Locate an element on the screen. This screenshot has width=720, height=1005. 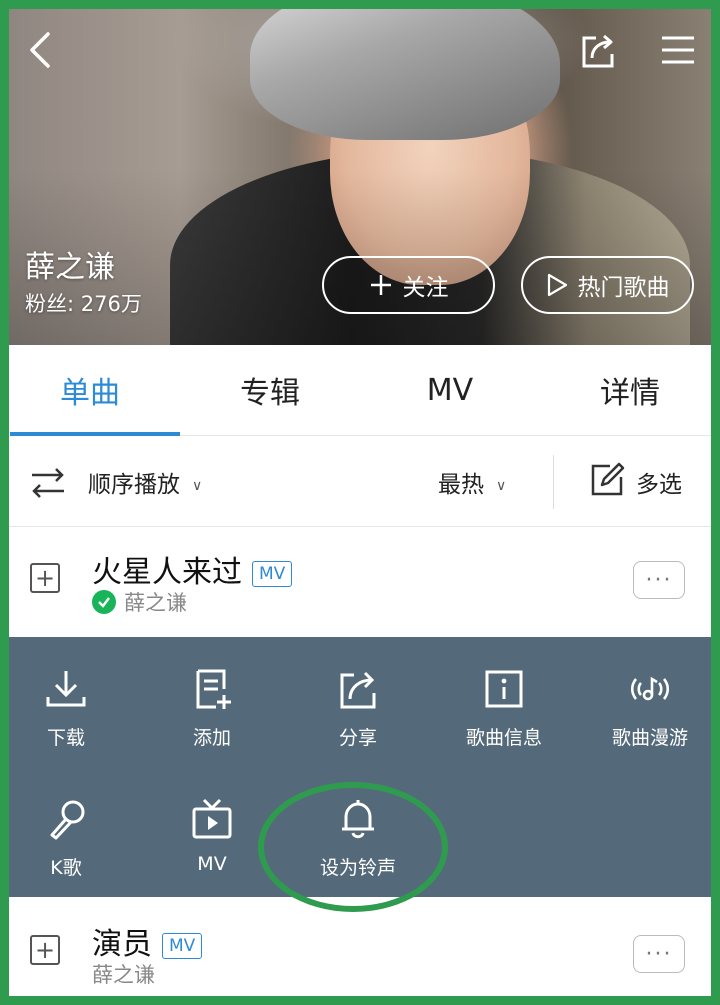
action-label: 添加 is located at coordinates (211, 738).